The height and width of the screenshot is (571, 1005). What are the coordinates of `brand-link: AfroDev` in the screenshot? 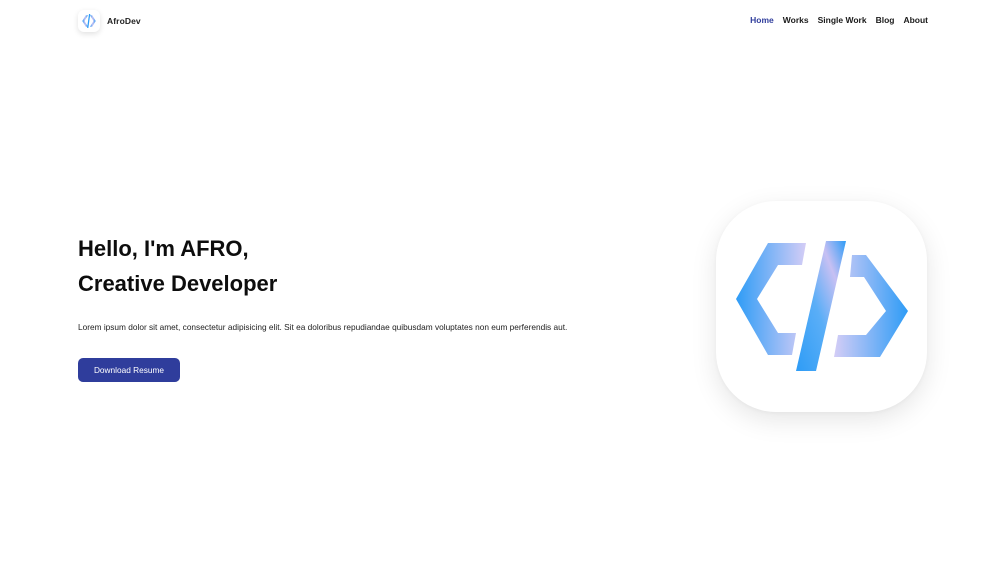 It's located at (109, 21).